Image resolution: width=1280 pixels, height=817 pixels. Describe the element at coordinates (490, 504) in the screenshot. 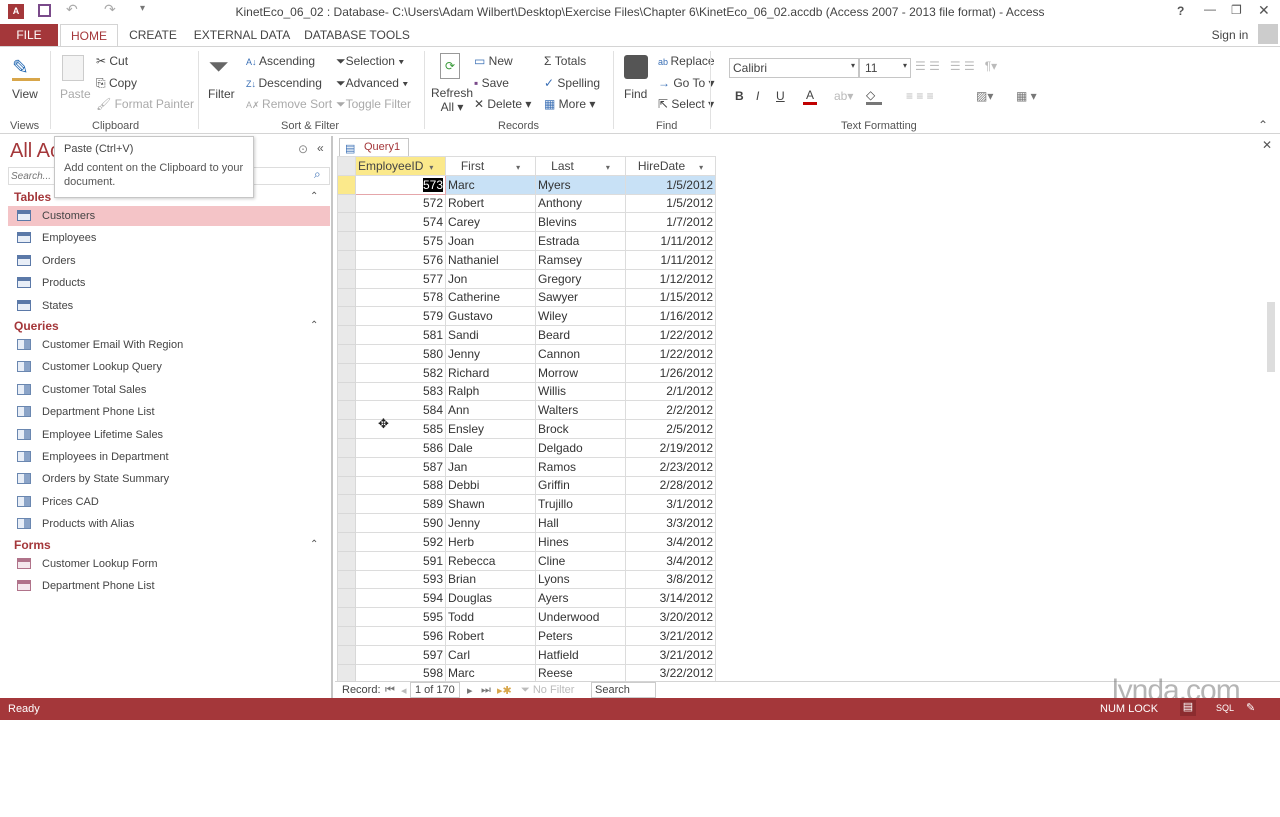

I see `cell-first: Shawn` at that location.